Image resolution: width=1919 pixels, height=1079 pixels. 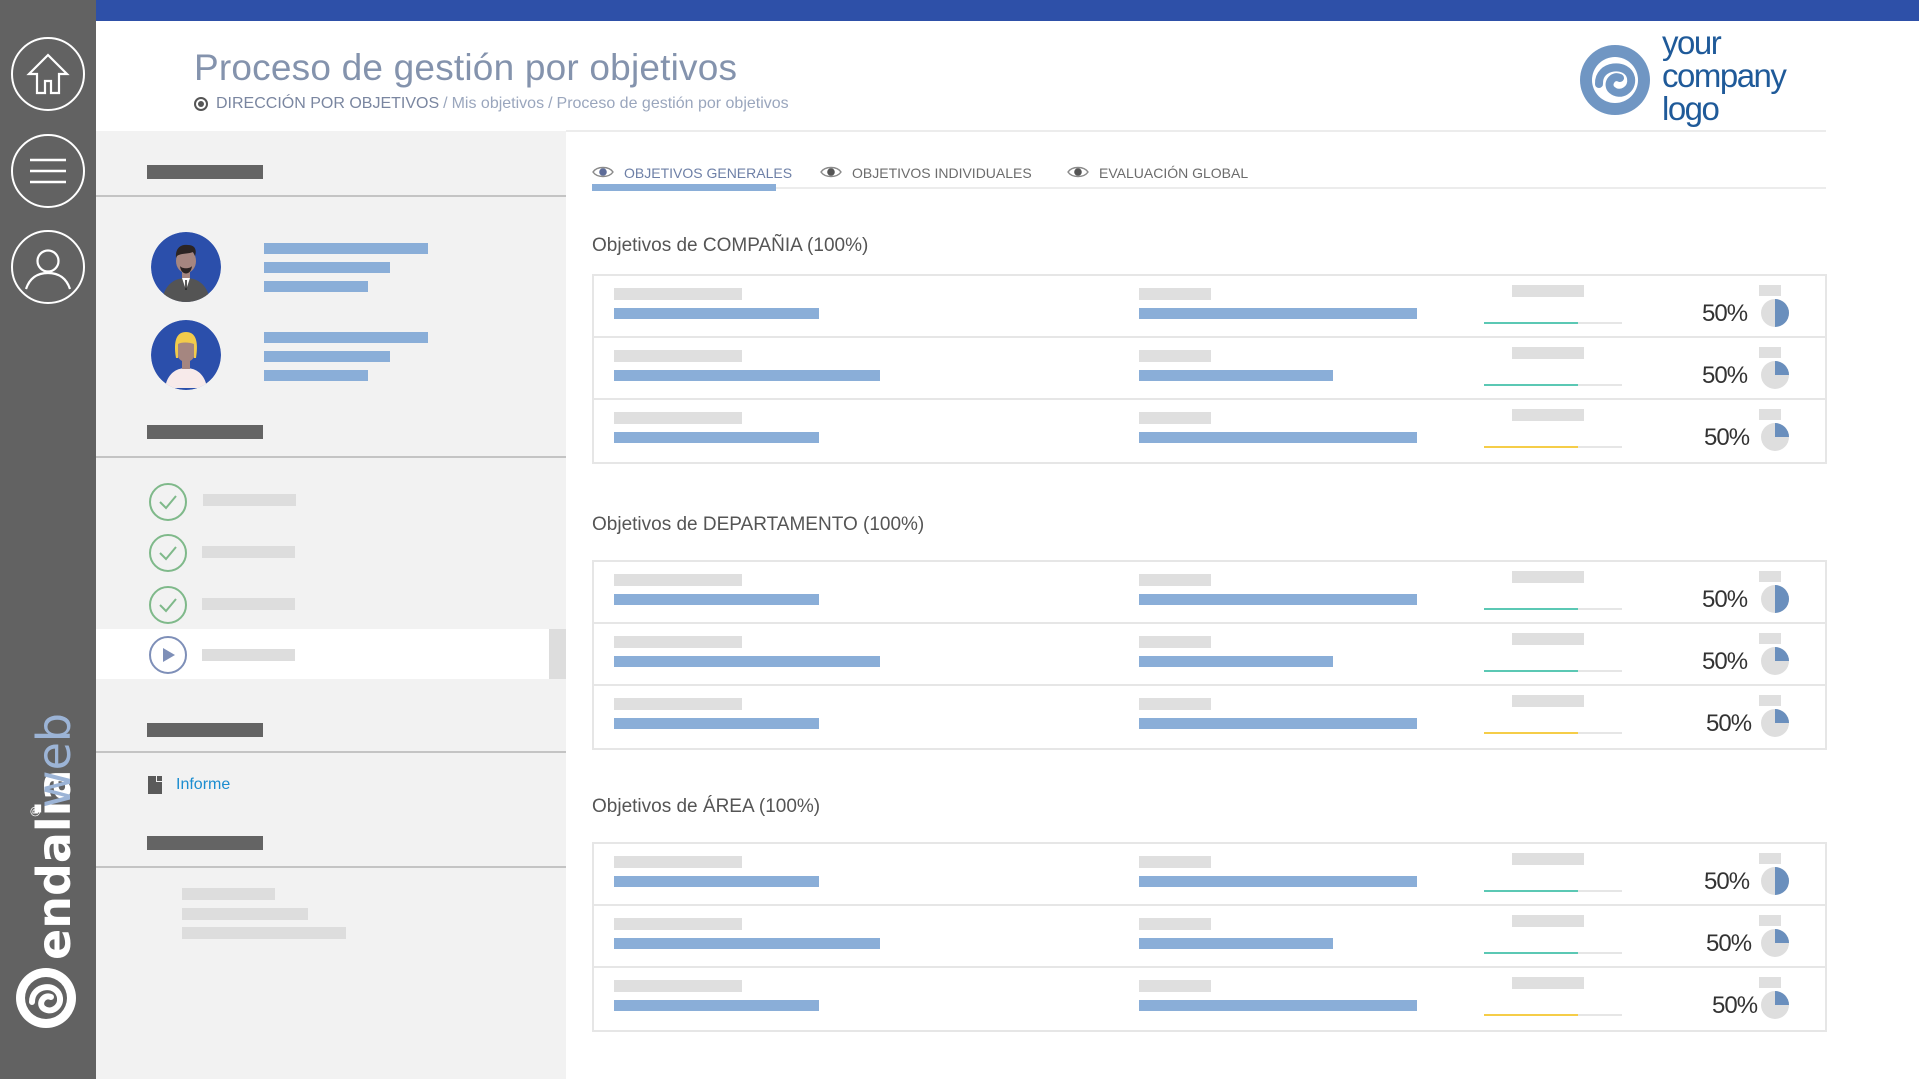 I want to click on avatar-man, so click(x=186, y=267).